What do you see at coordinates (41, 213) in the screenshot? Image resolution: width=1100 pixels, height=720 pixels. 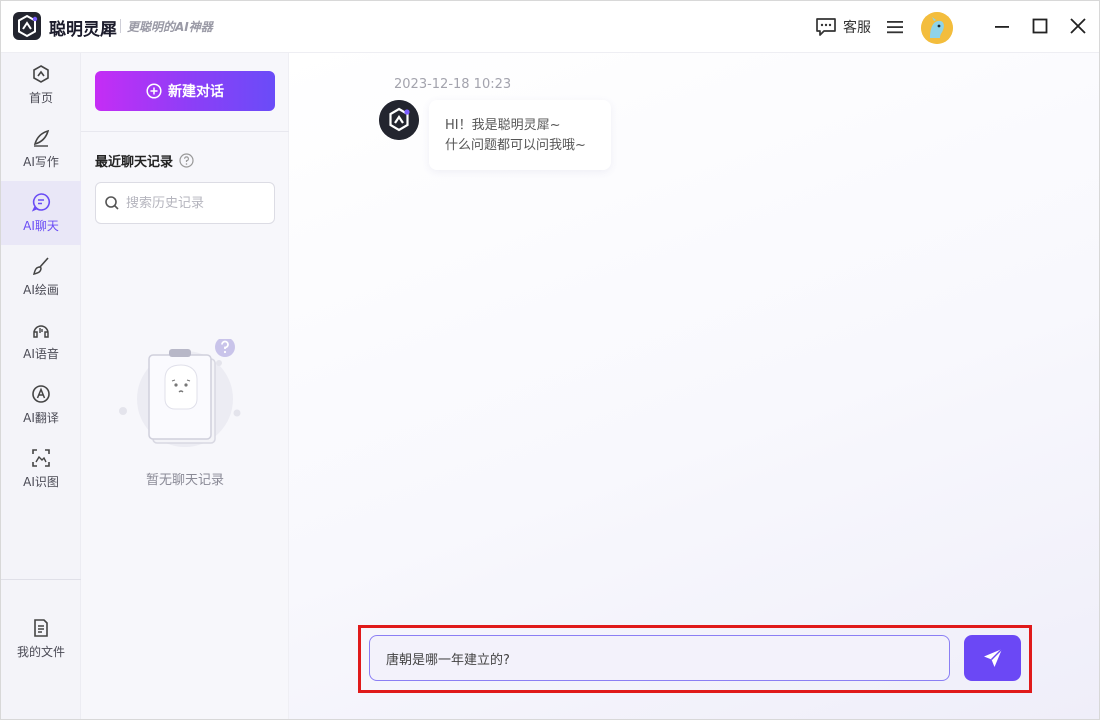 I see `nav-item-ai-chat: AI聊天` at bounding box center [41, 213].